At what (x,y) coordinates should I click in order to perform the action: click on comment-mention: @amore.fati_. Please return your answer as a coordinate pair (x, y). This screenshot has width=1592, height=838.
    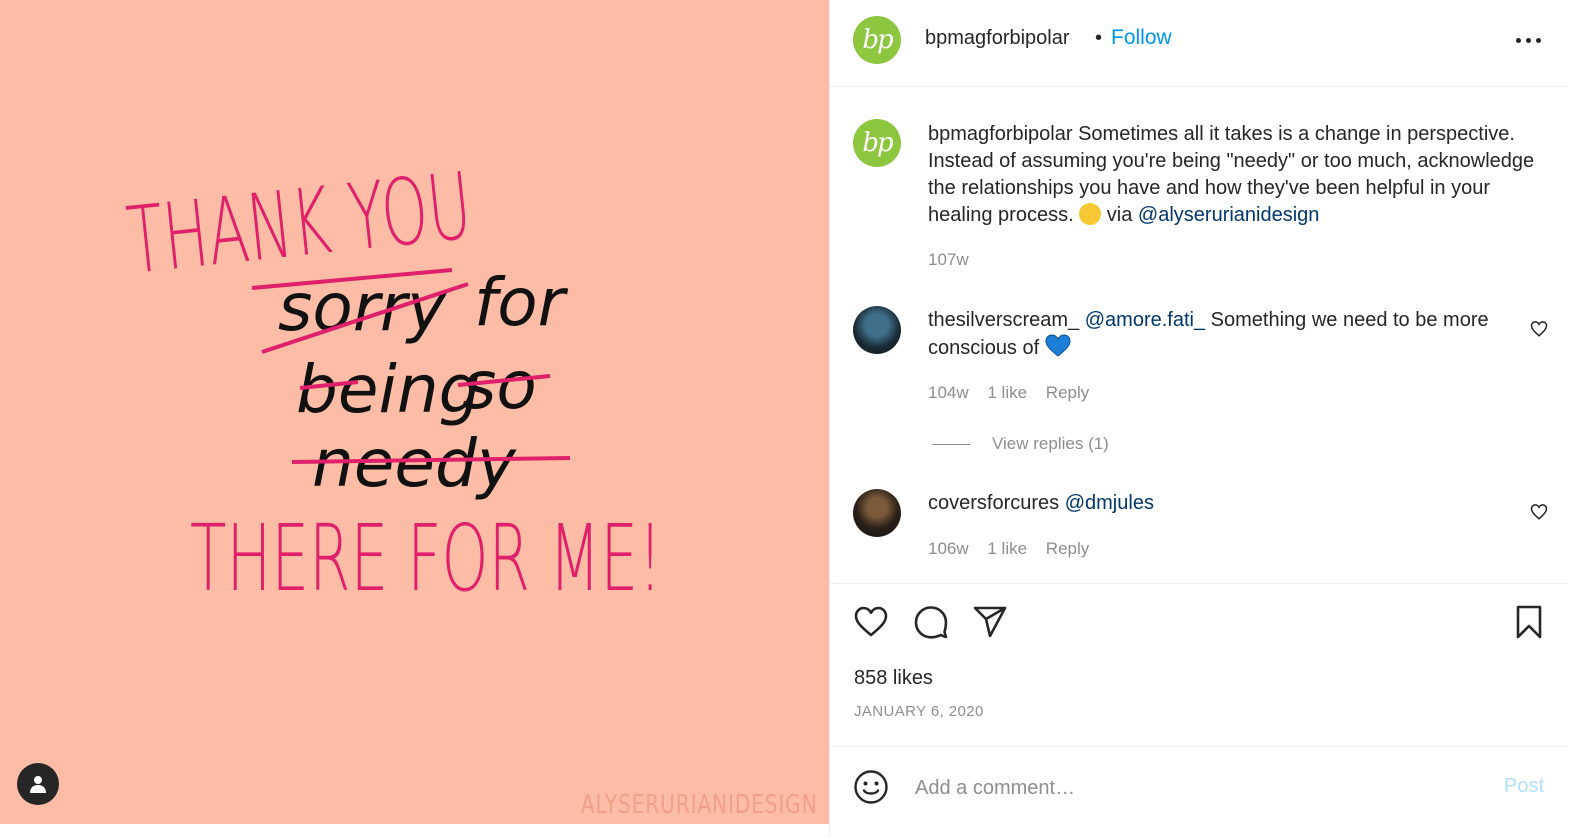
    Looking at the image, I should click on (1145, 320).